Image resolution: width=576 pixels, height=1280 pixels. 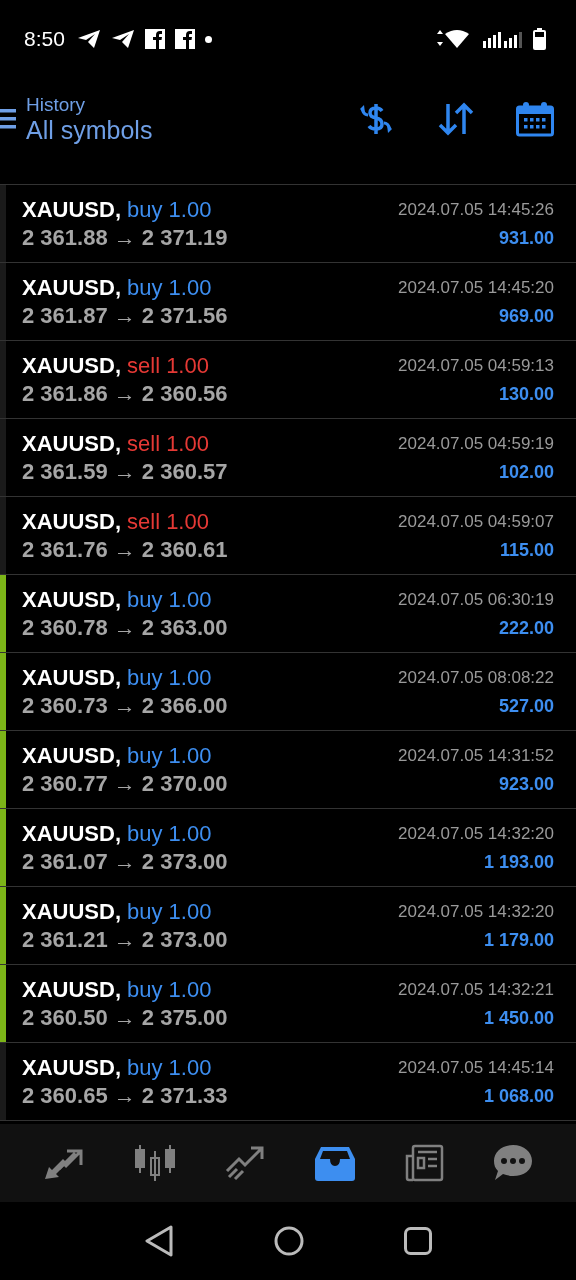 What do you see at coordinates (288, 224) in the screenshot?
I see `deal-row: XAUUSD, buy 1.00 2 361.88 → 2 371.19 2024.07.05 14:45:26 931.00` at bounding box center [288, 224].